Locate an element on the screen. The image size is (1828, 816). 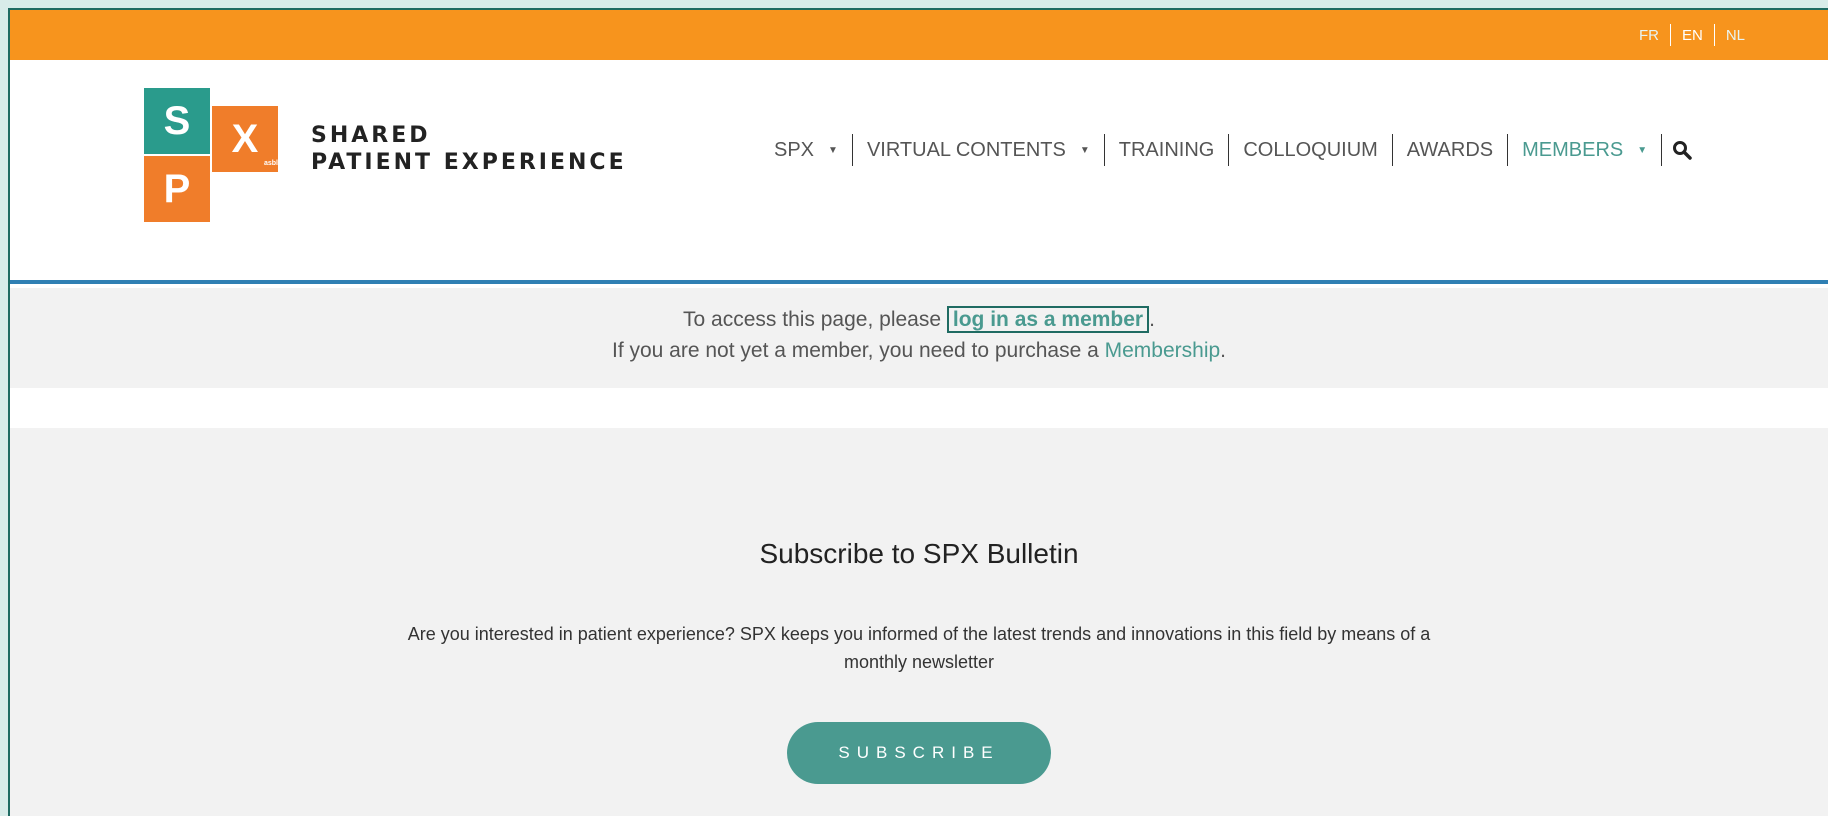
search-button is located at coordinates (1680, 150).